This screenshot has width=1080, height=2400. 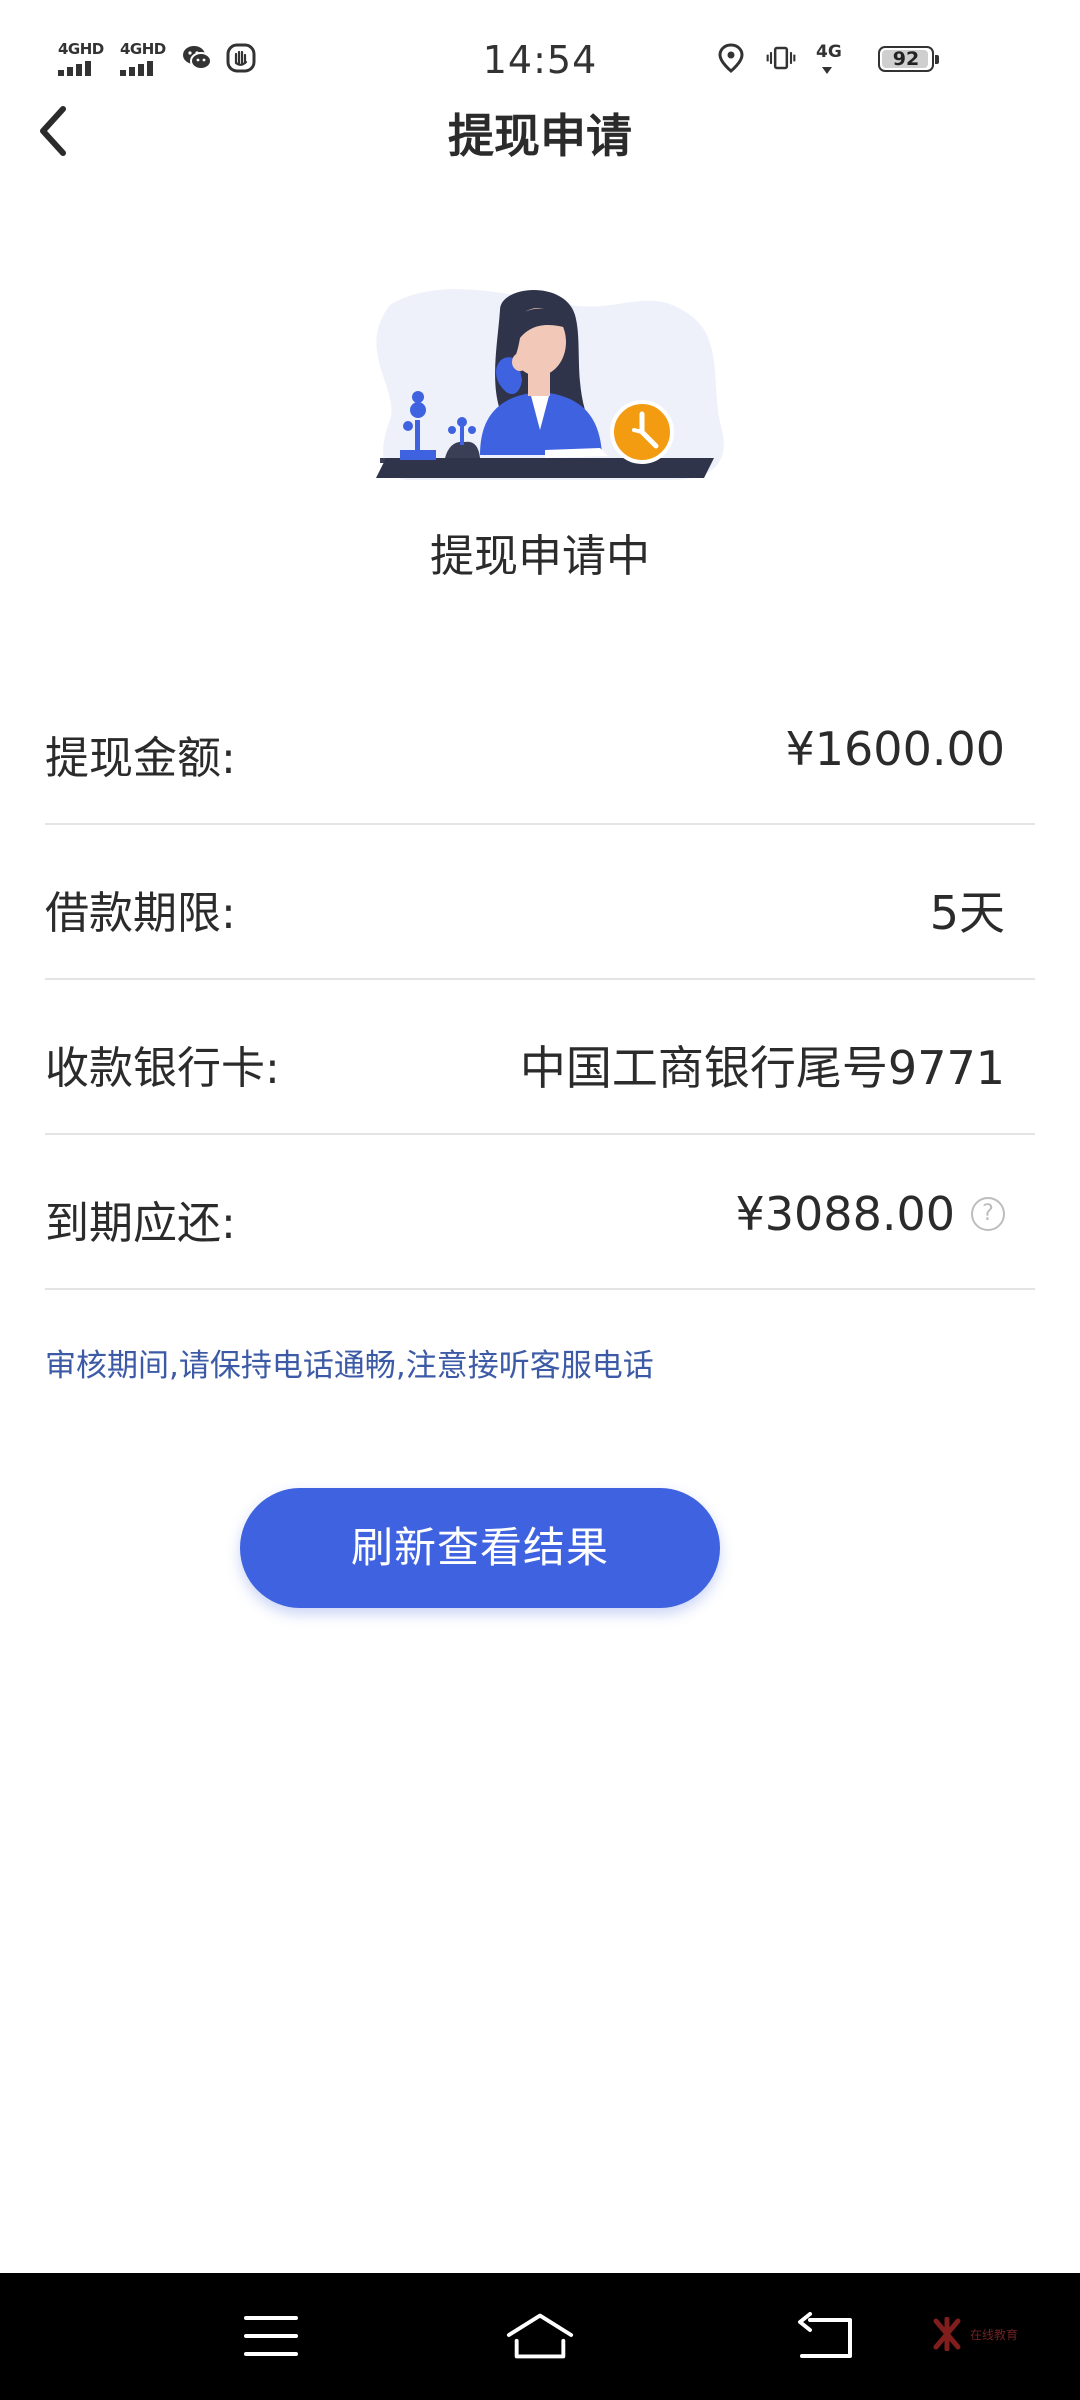 I want to click on location-icon, so click(x=731, y=58).